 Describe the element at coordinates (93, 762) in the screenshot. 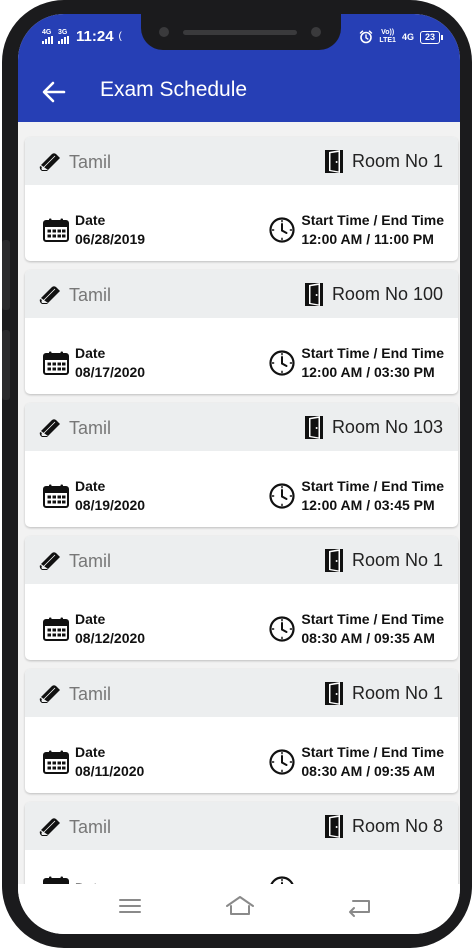

I see `exam-date: Date 08/11/2020` at that location.